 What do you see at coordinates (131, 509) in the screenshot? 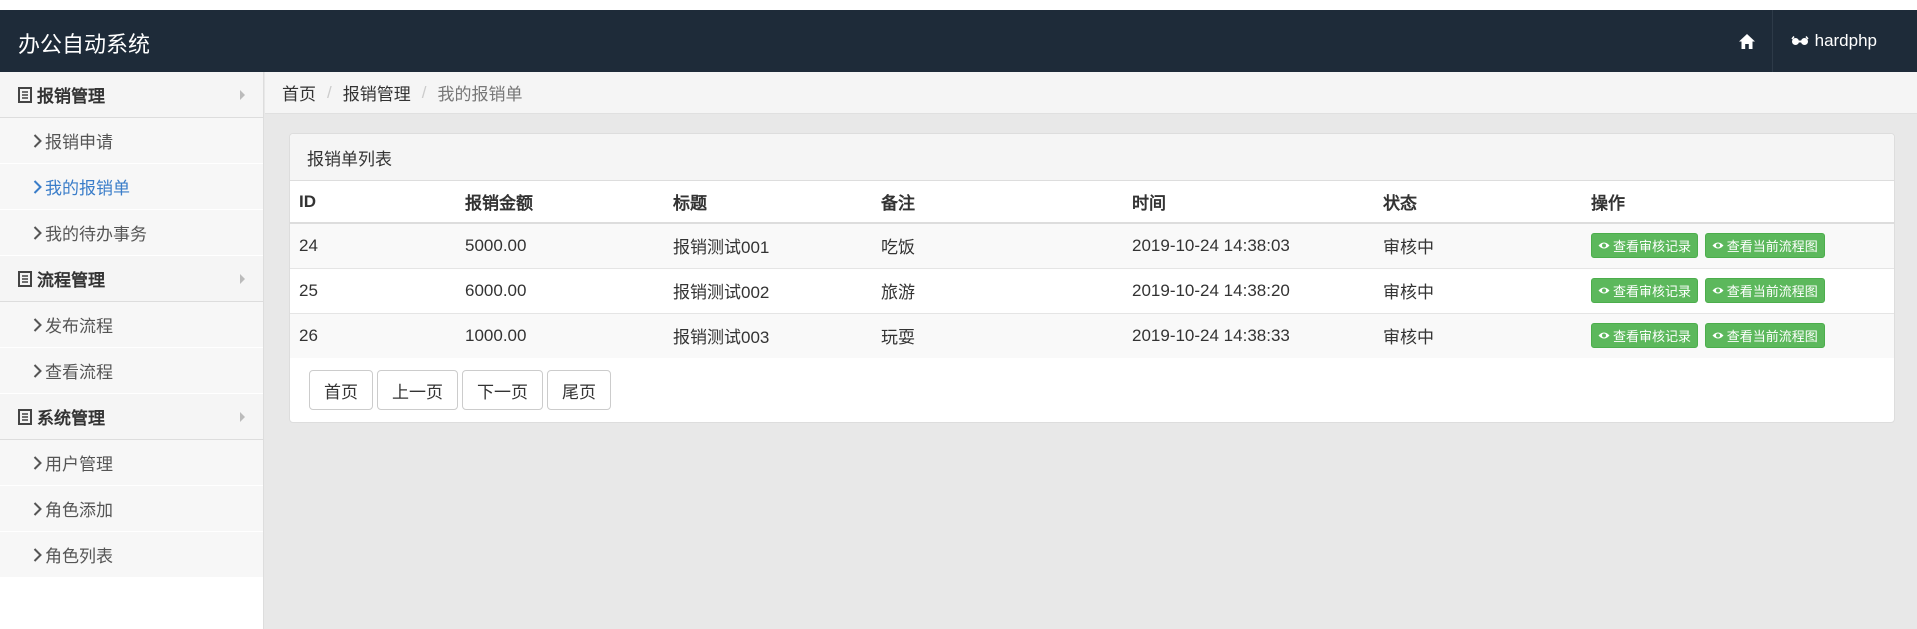
I see `sidebar-item-role-add: 角色添加` at bounding box center [131, 509].